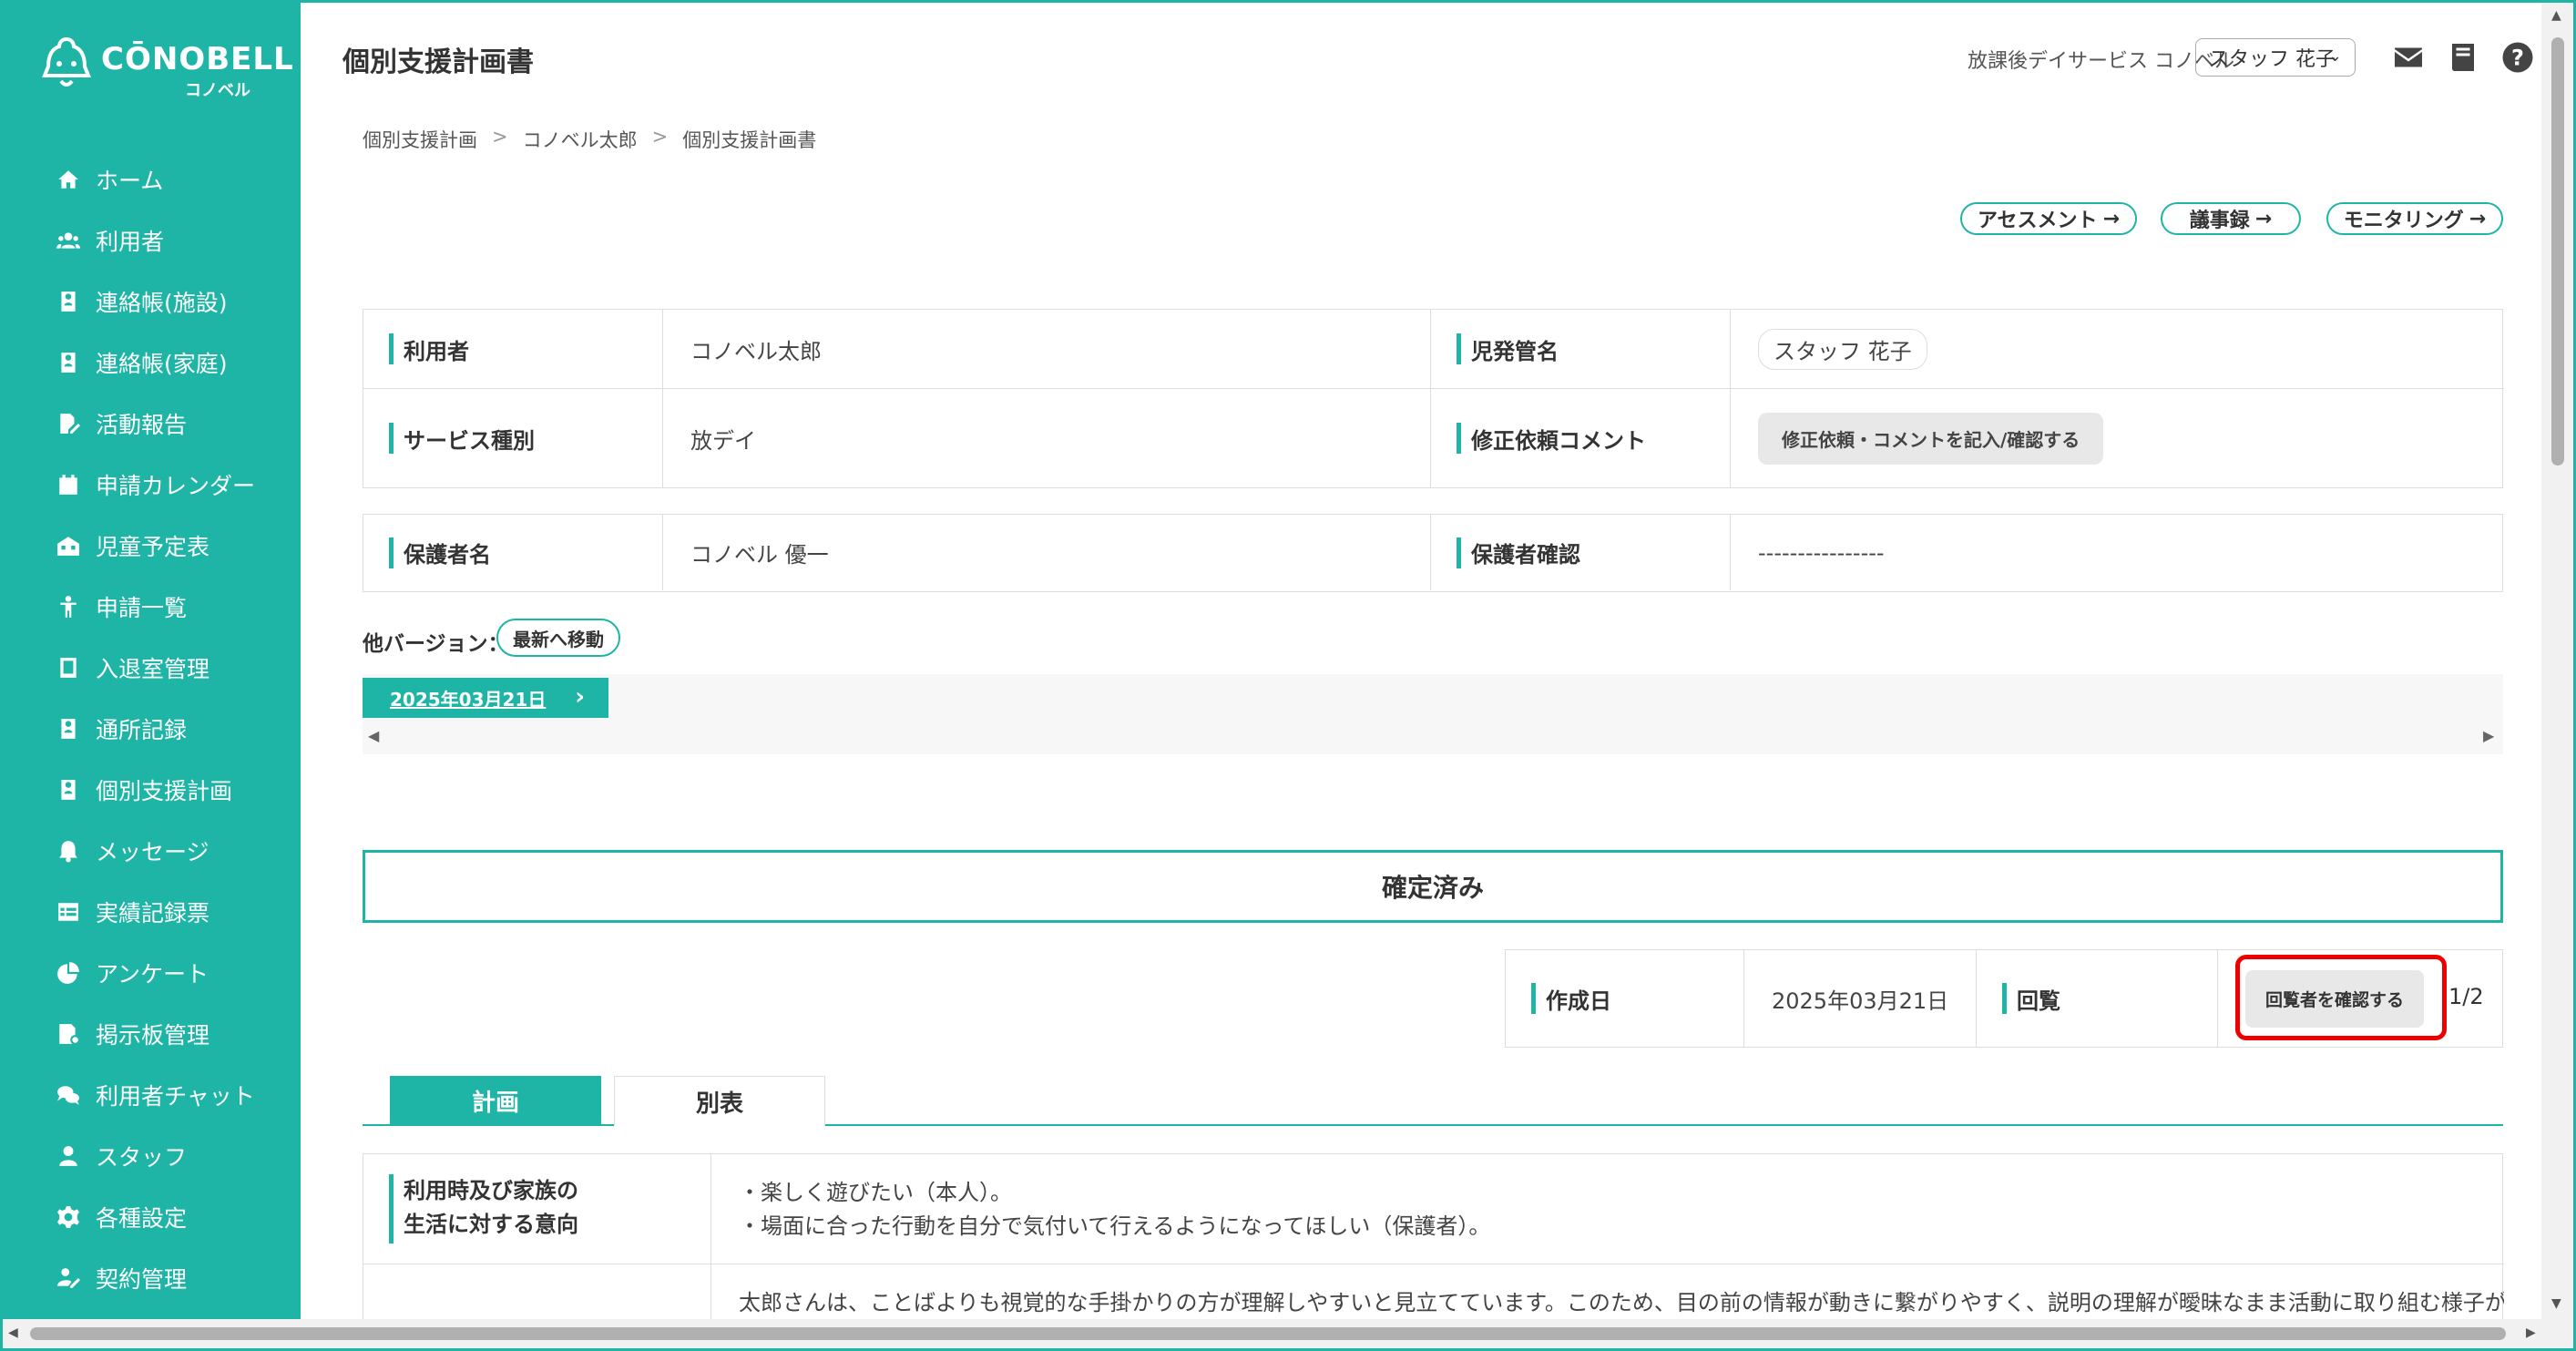  I want to click on top-header: 個別支援計画書 放課後デイサービス コノベル スタッフ 花子 ⌄ ?, so click(1437, 57).